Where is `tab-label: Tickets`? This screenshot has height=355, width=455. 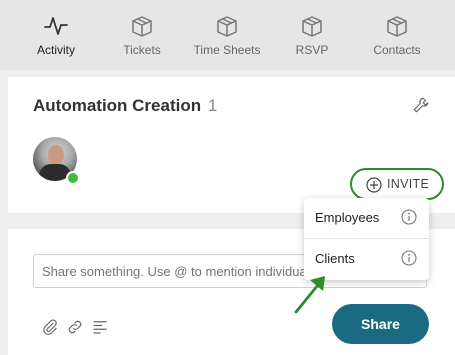 tab-label: Tickets is located at coordinates (142, 50).